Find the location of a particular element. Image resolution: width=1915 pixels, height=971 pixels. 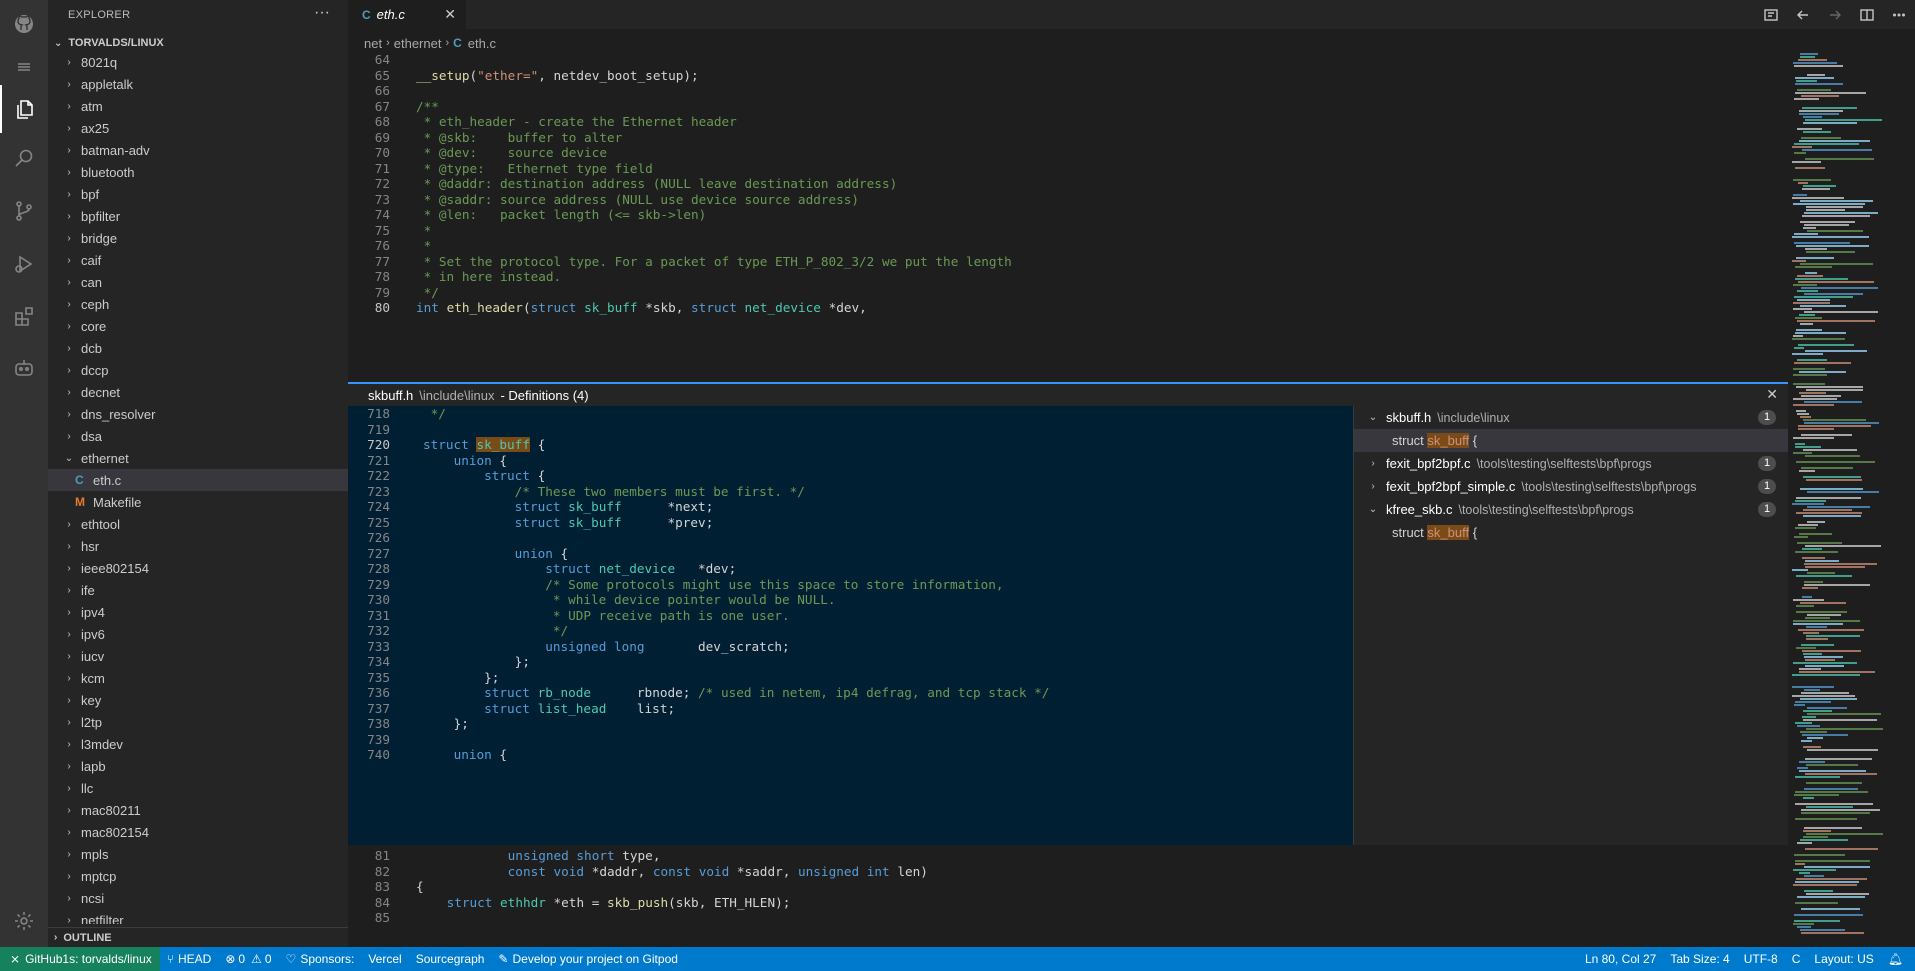

go-forward-icon is located at coordinates (1835, 14).